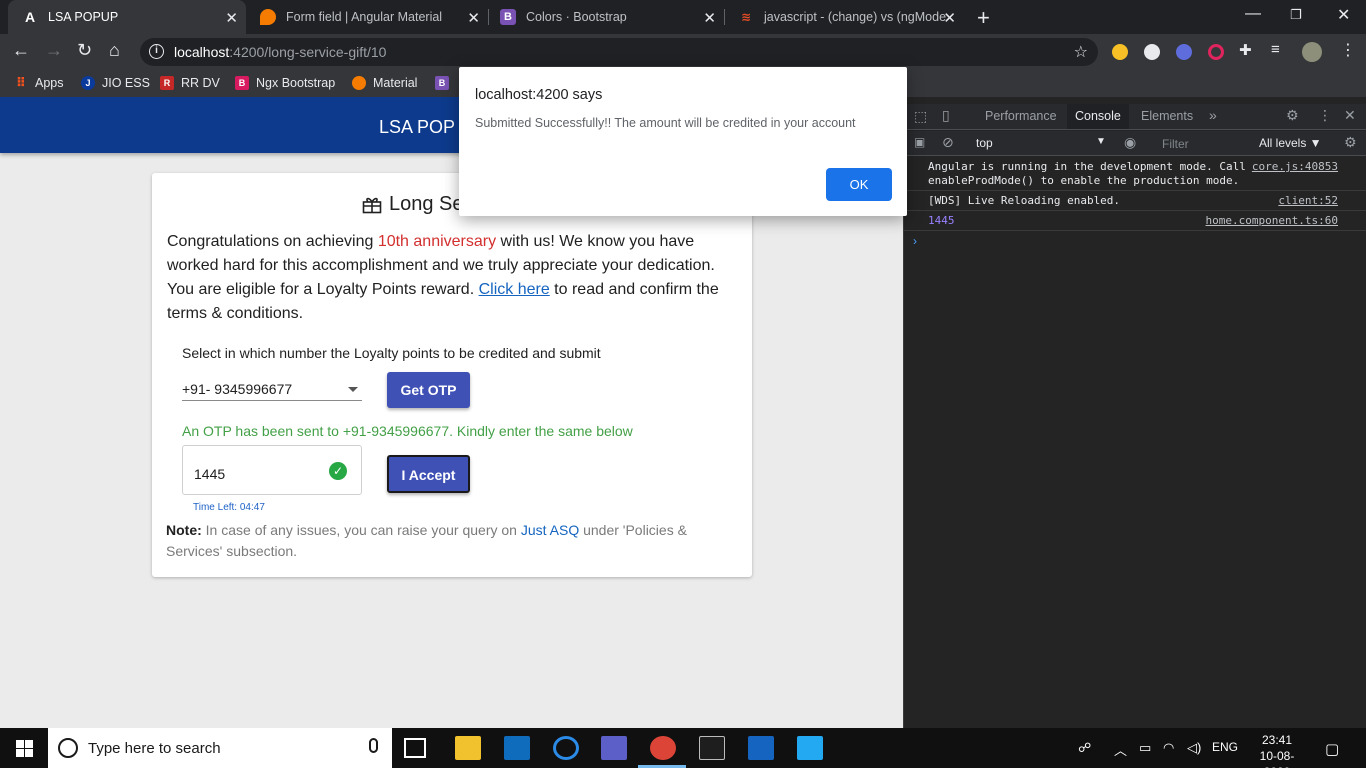  Describe the element at coordinates (415, 748) in the screenshot. I see `task-view-icon` at that location.